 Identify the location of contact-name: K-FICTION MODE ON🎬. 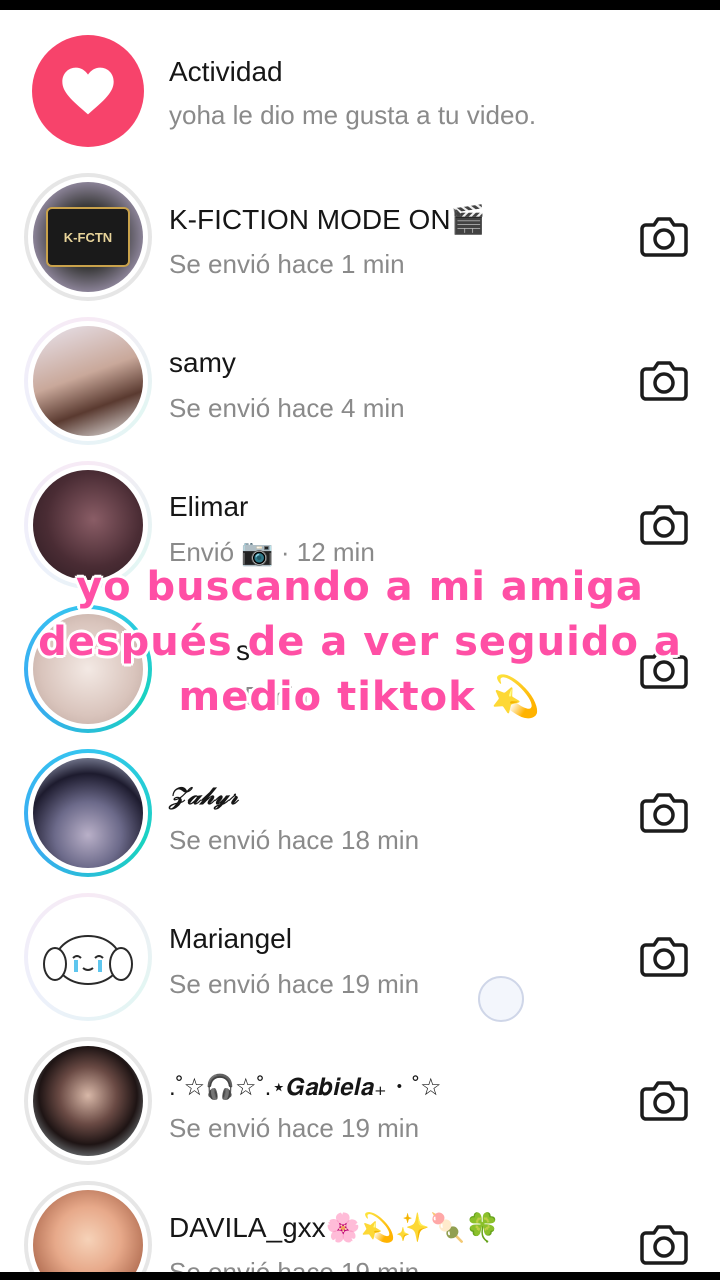
(327, 219).